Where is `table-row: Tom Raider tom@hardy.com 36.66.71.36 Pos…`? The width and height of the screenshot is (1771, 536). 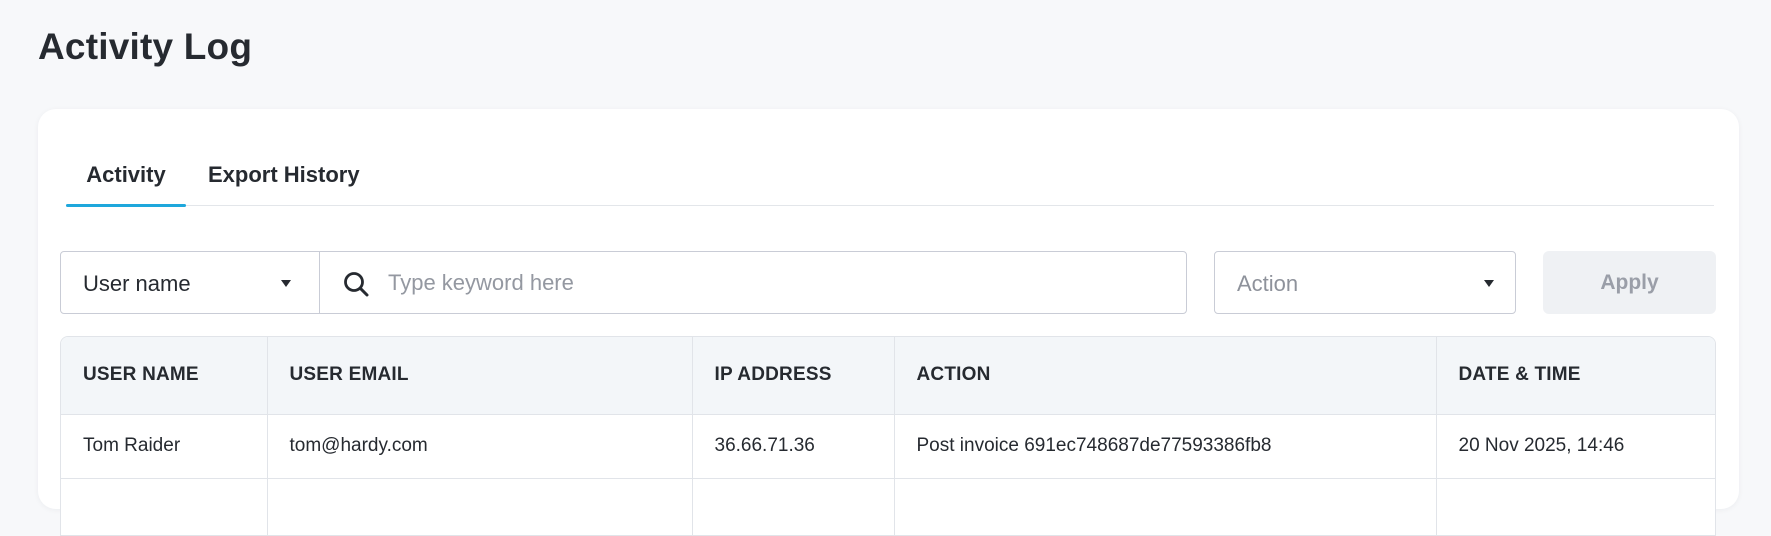
table-row: Tom Raider tom@hardy.com 36.66.71.36 Pos… is located at coordinates (888, 446).